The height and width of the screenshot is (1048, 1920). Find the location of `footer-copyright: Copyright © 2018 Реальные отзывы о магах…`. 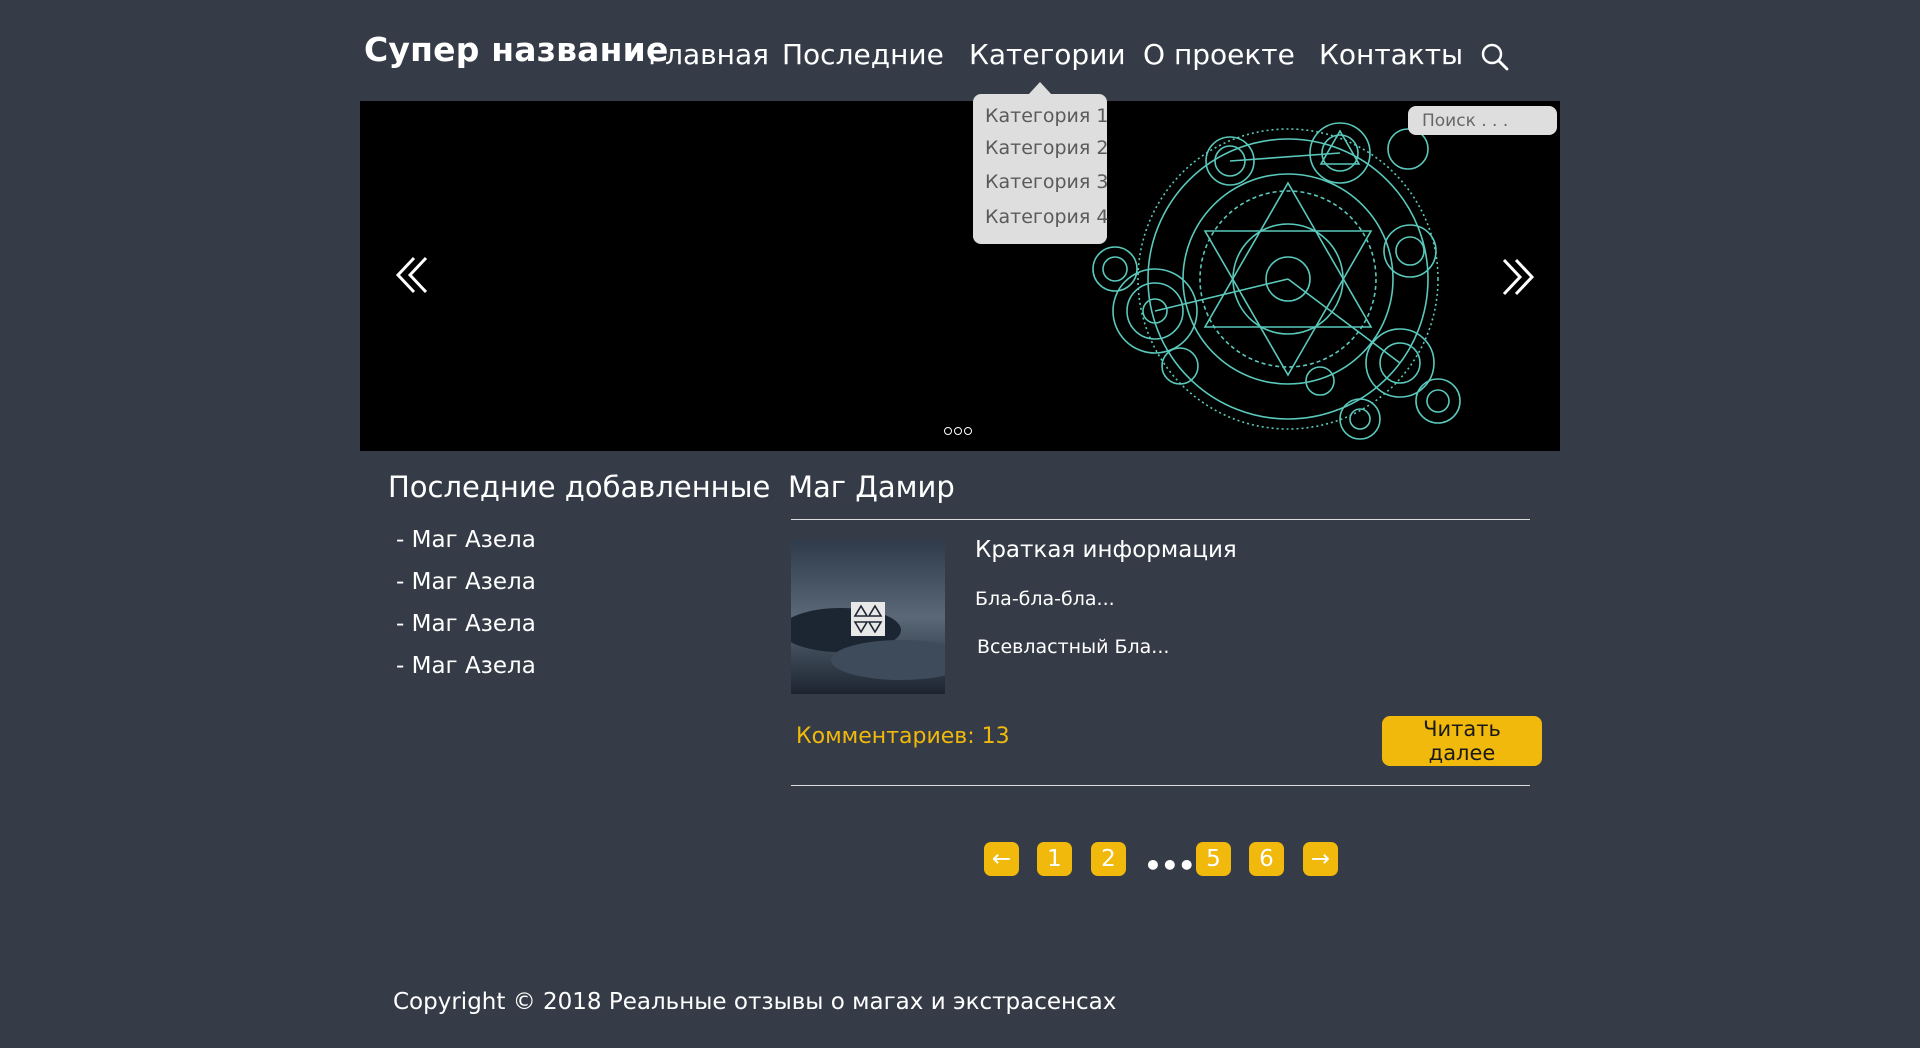

footer-copyright: Copyright © 2018 Реальные отзывы о магах… is located at coordinates (755, 1002).